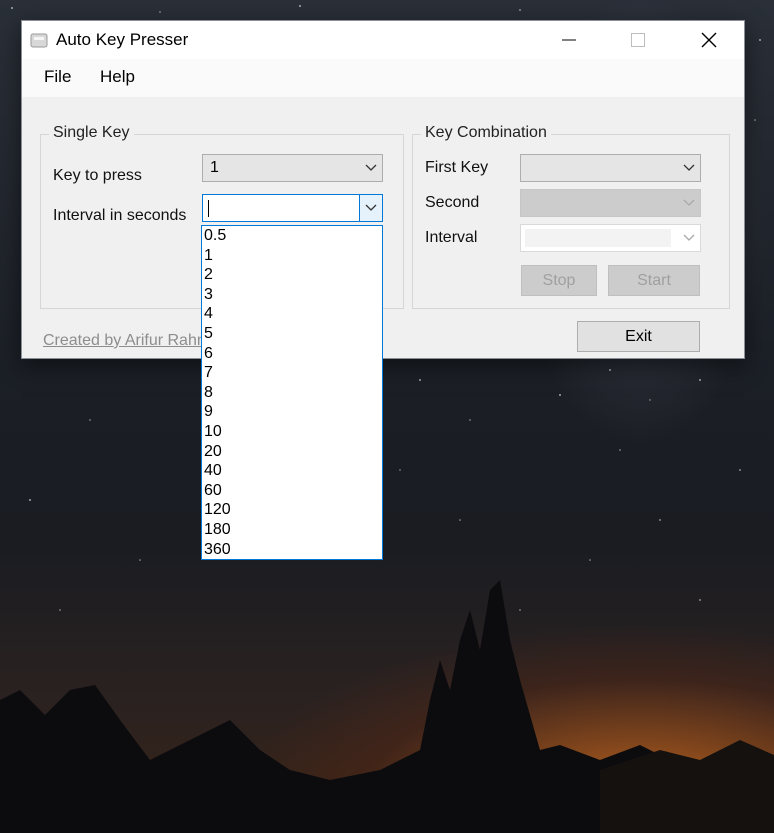 The width and height of the screenshot is (774, 833). What do you see at coordinates (486, 133) in the screenshot?
I see `key-combination-group-title: Key Combination` at bounding box center [486, 133].